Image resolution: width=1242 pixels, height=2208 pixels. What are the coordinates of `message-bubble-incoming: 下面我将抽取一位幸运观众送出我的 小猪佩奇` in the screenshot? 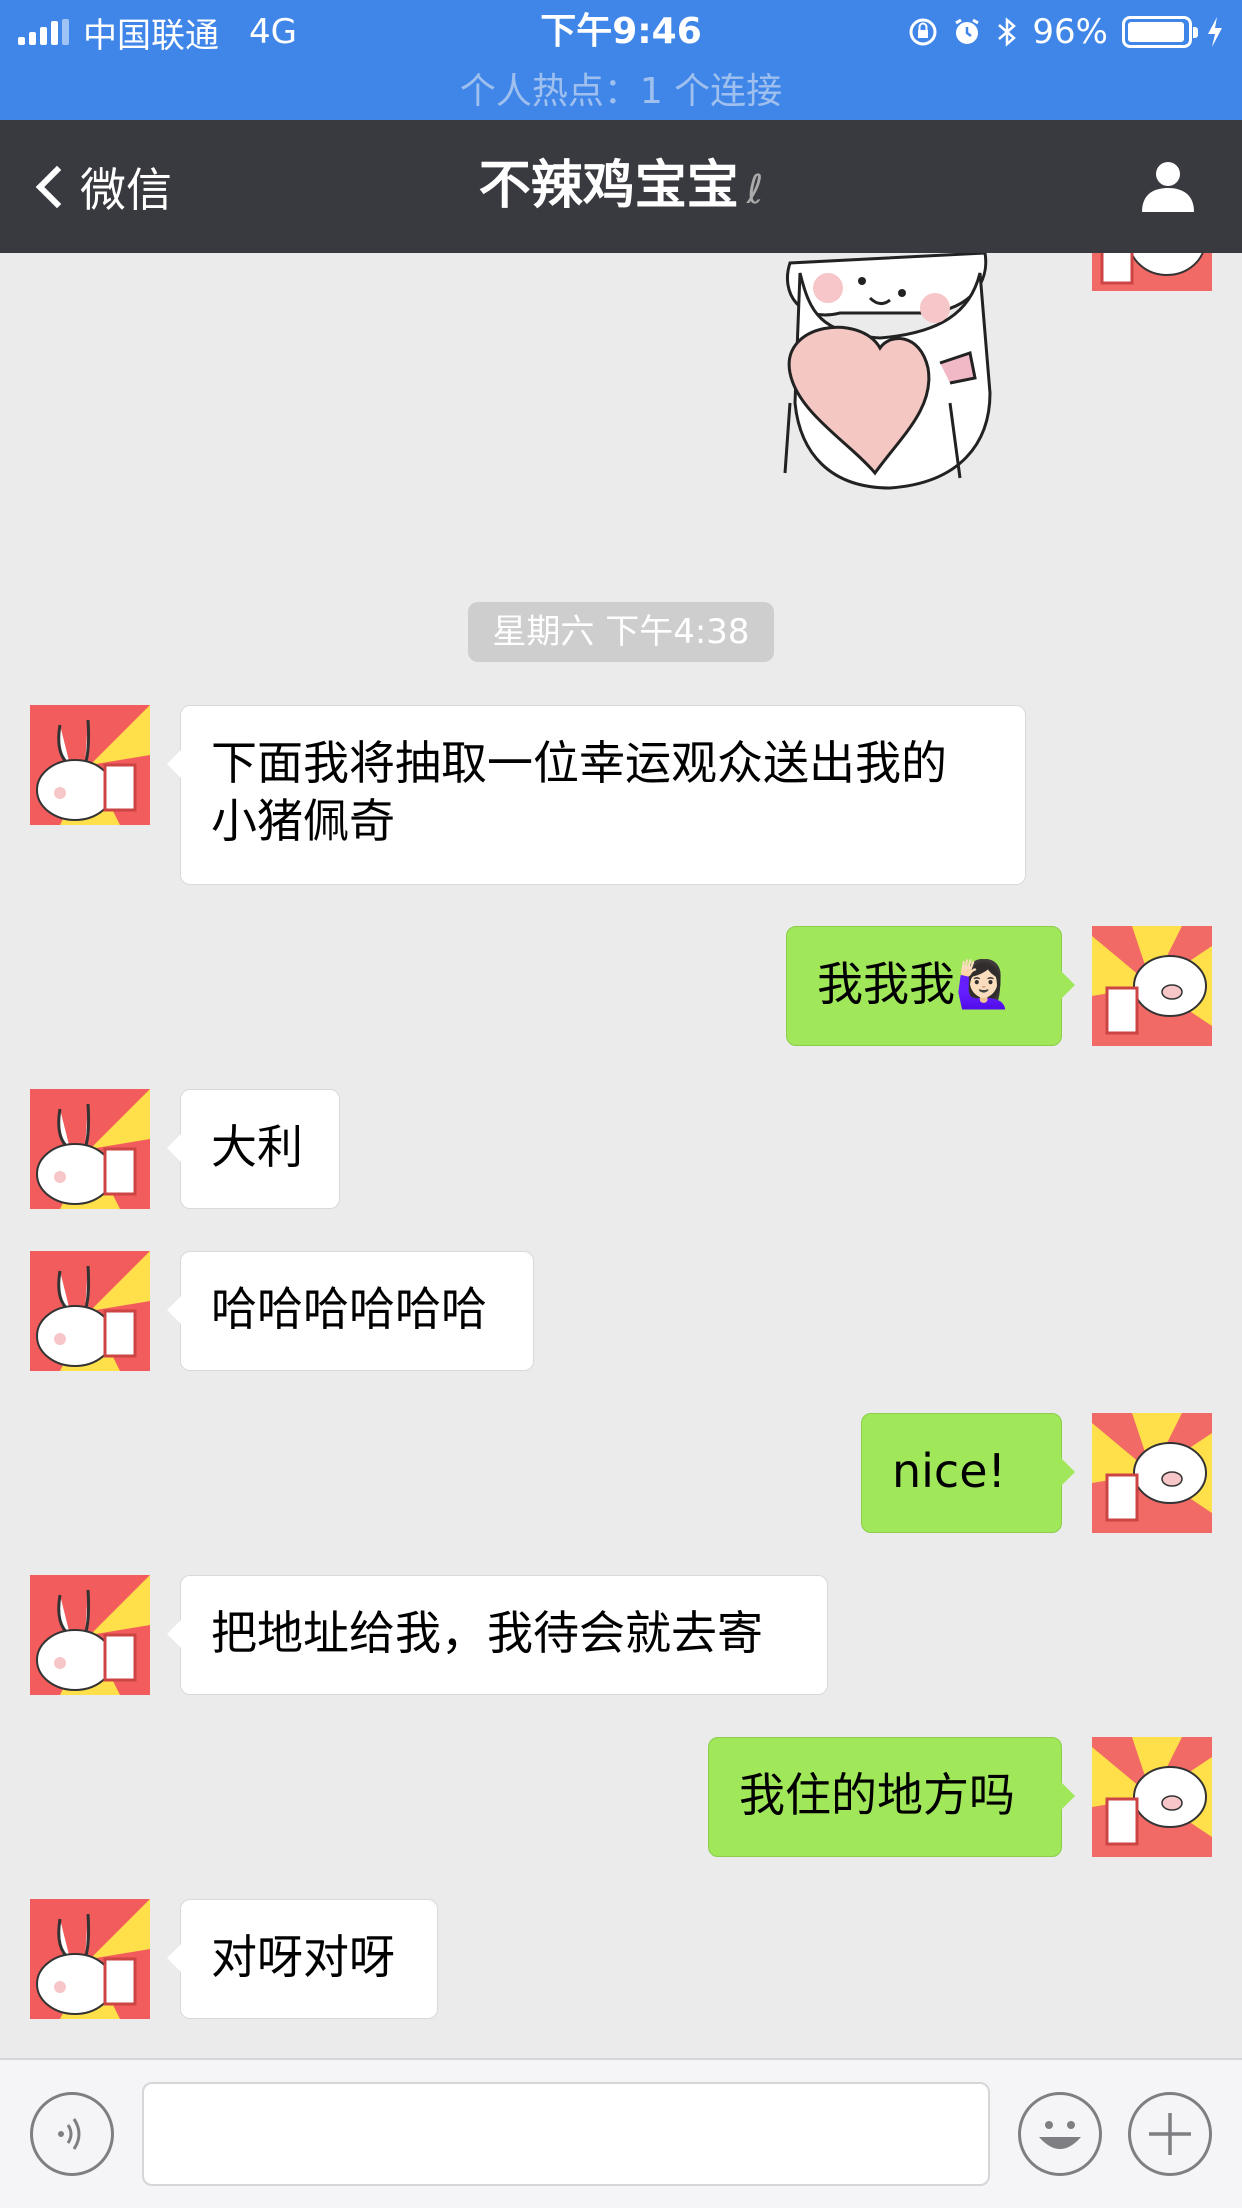 It's located at (596, 795).